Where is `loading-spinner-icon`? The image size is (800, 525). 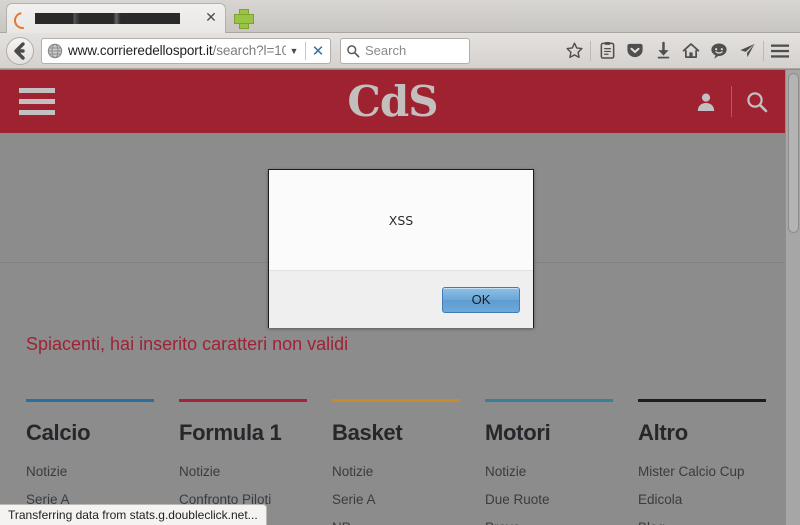 loading-spinner-icon is located at coordinates (21, 19).